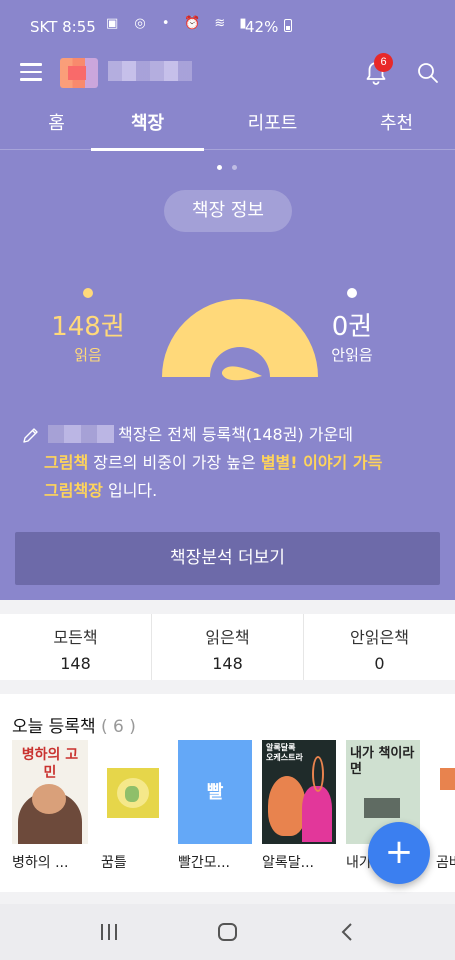 The height and width of the screenshot is (960, 455). Describe the element at coordinates (227, 558) in the screenshot. I see `shelf-analysis-button: 책장분석 더보기` at that location.